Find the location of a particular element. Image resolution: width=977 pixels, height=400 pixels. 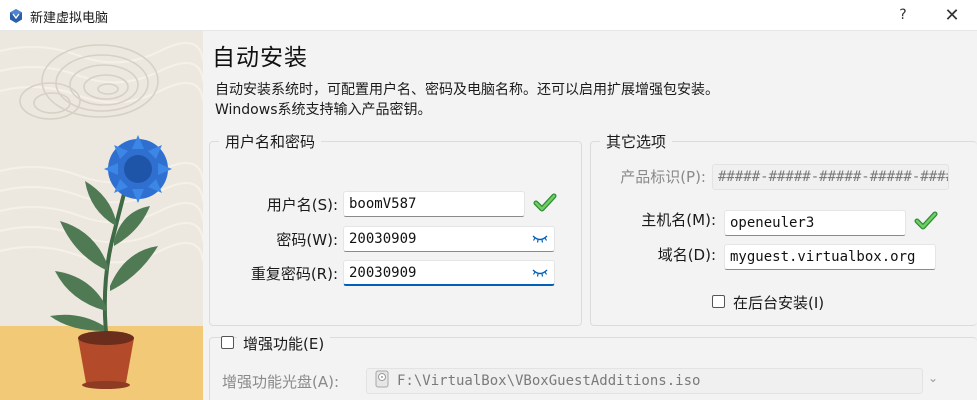

hostname-input: openeuler3 is located at coordinates (815, 223).